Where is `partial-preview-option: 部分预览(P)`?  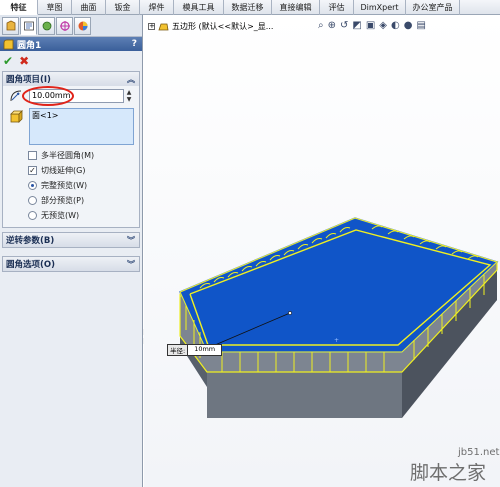 partial-preview-option: 部分预览(P) is located at coordinates (71, 200).